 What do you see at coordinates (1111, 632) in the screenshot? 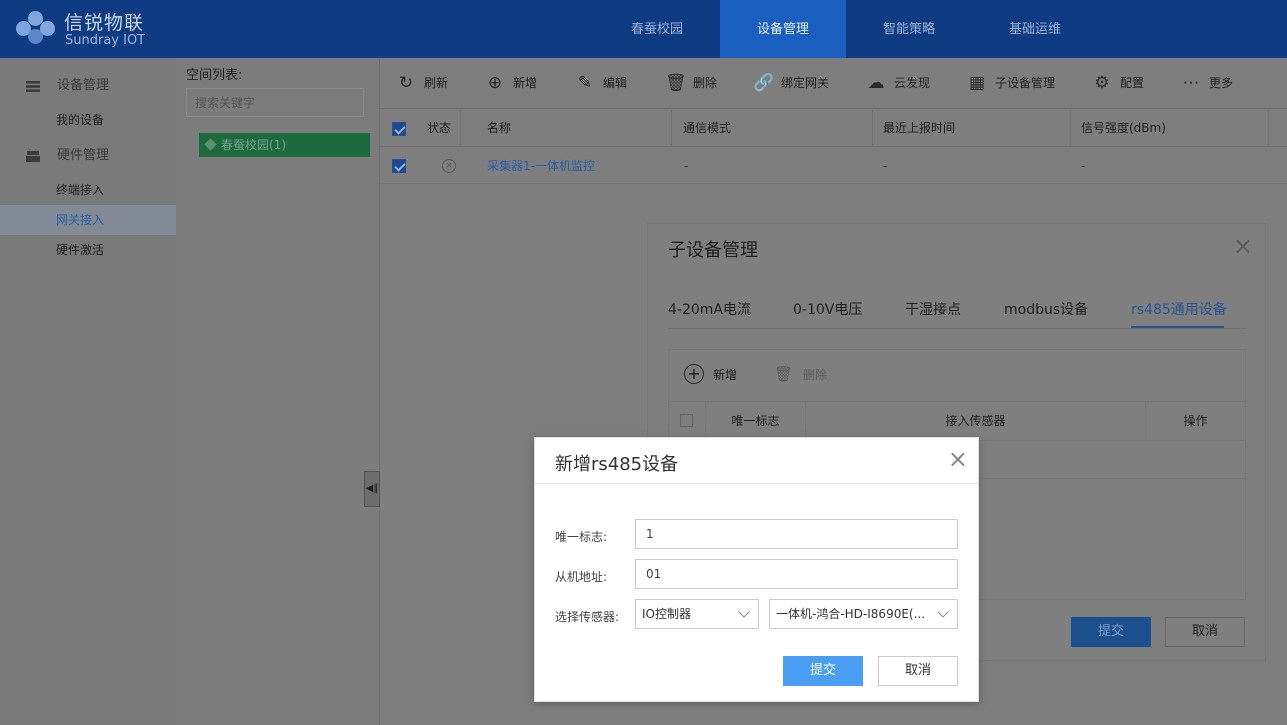
I see `subdevice-submit-button: 提交` at bounding box center [1111, 632].